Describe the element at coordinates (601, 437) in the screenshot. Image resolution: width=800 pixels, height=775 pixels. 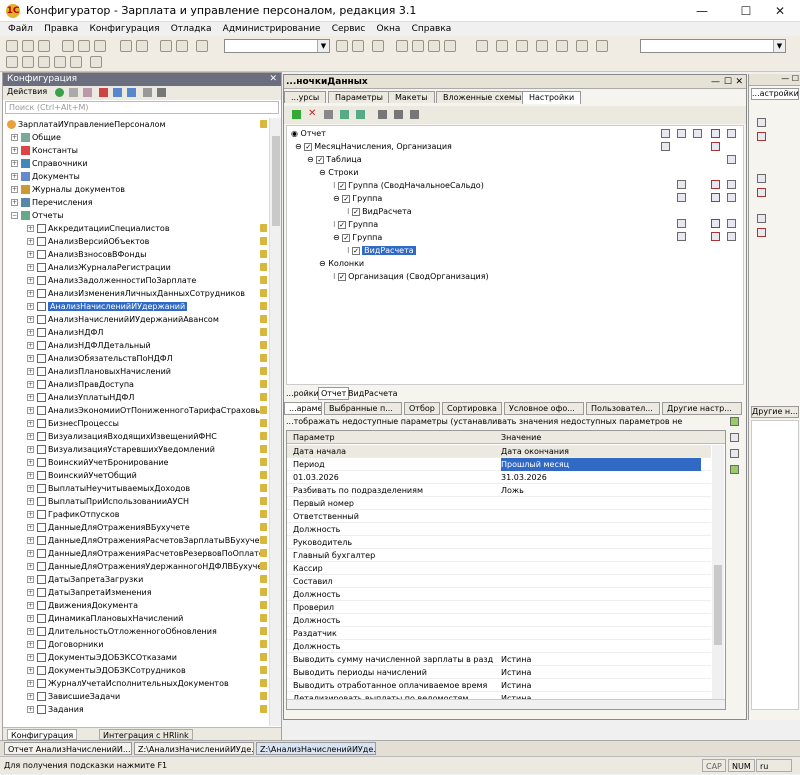
I see `column-value: Значение` at that location.